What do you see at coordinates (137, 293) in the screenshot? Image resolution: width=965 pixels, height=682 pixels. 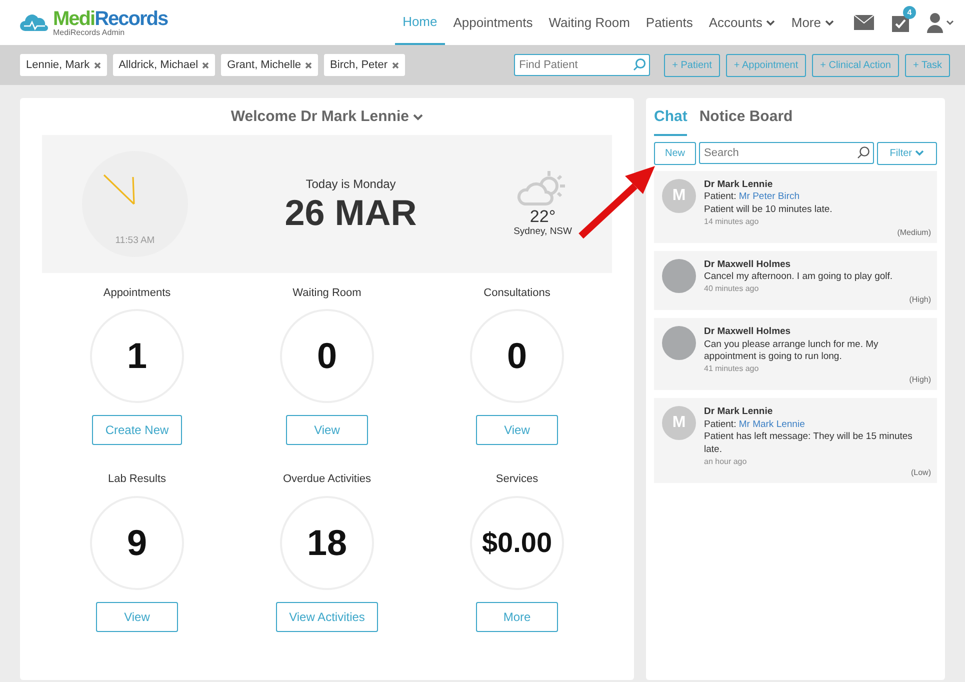 I see `stat-label: Appointments` at bounding box center [137, 293].